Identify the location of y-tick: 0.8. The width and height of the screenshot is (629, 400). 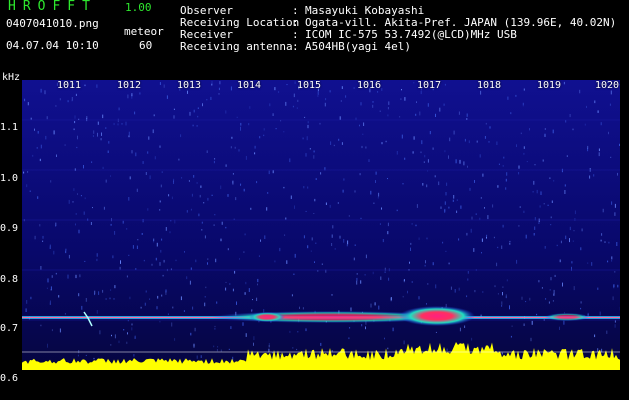
(9, 279).